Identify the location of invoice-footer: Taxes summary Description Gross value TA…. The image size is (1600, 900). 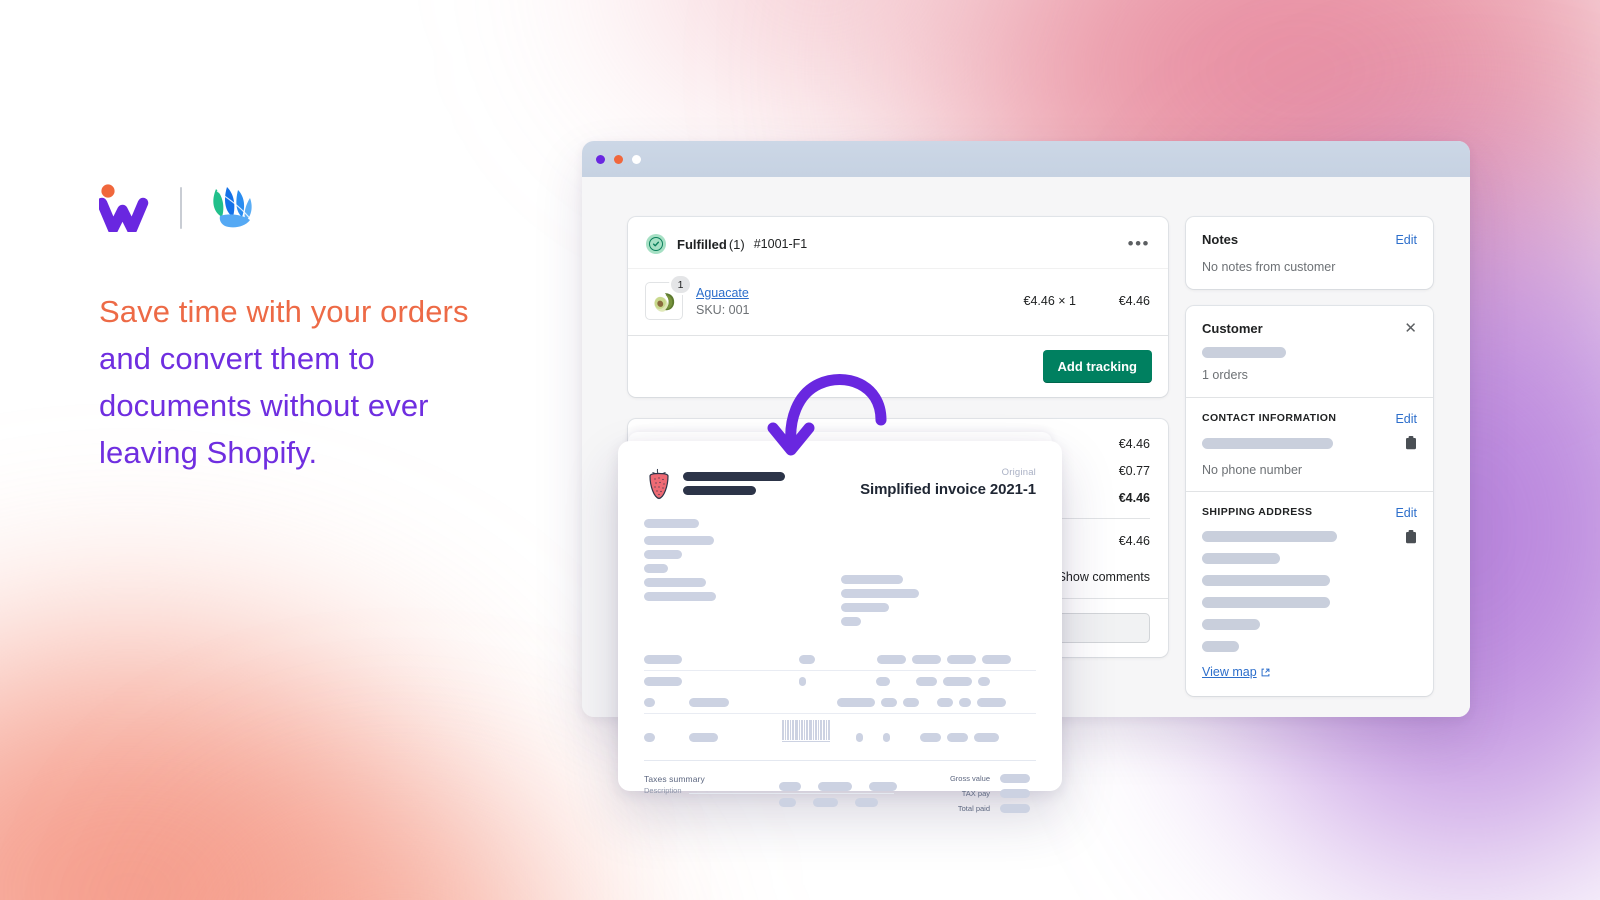
(840, 786).